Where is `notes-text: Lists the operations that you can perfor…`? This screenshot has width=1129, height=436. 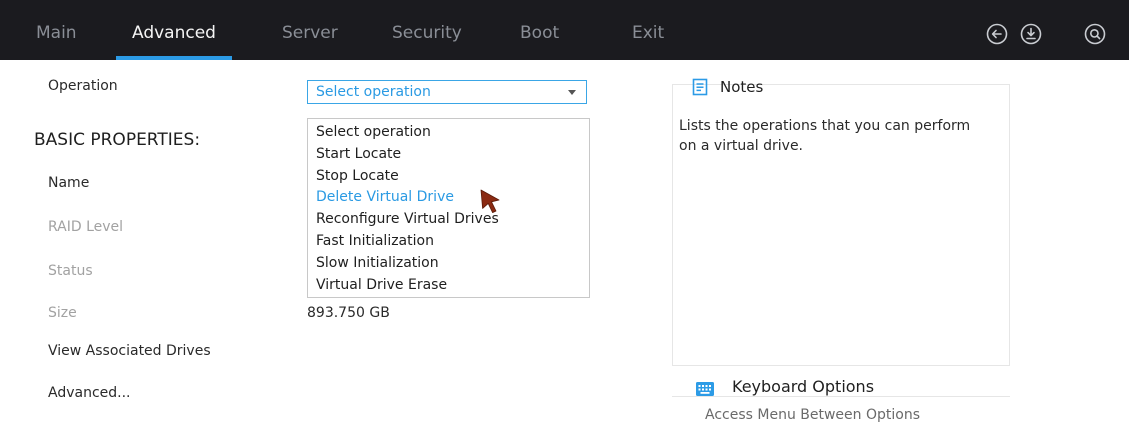 notes-text: Lists the operations that you can perfor… is located at coordinates (825, 136).